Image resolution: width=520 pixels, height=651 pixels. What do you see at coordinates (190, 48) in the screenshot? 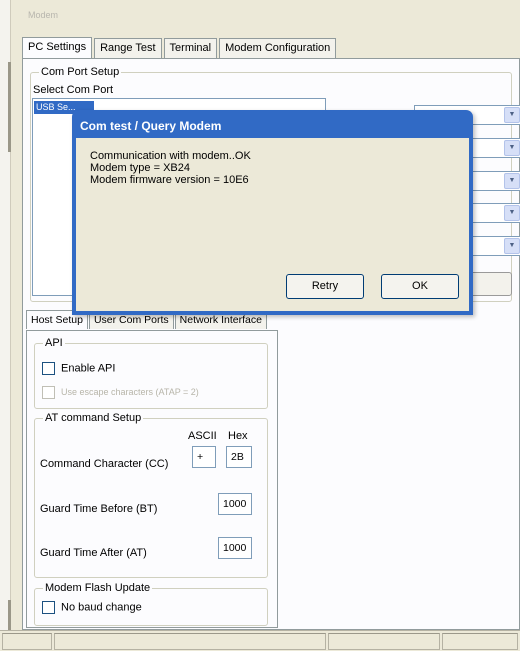
I see `tab-terminal: Terminal` at bounding box center [190, 48].